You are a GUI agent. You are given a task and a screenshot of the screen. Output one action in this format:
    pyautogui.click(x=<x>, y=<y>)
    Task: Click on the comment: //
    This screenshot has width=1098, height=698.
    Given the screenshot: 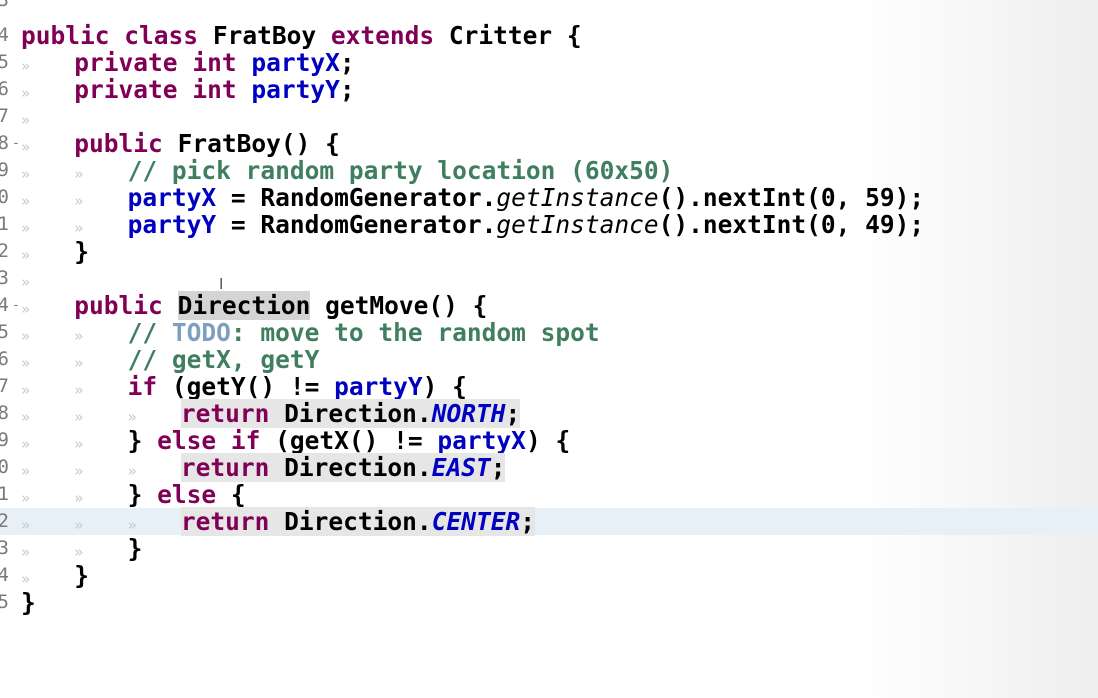 What is the action you would take?
    pyautogui.click(x=149, y=332)
    